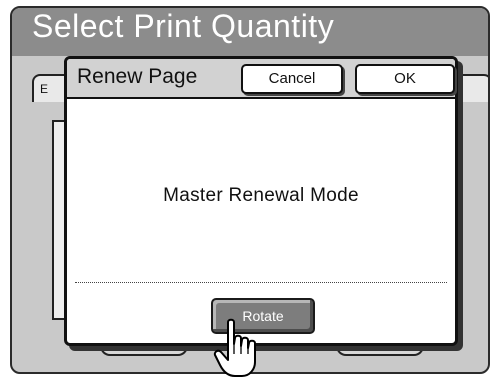  I want to click on title-bar: Select Print Quantity, so click(250, 32).